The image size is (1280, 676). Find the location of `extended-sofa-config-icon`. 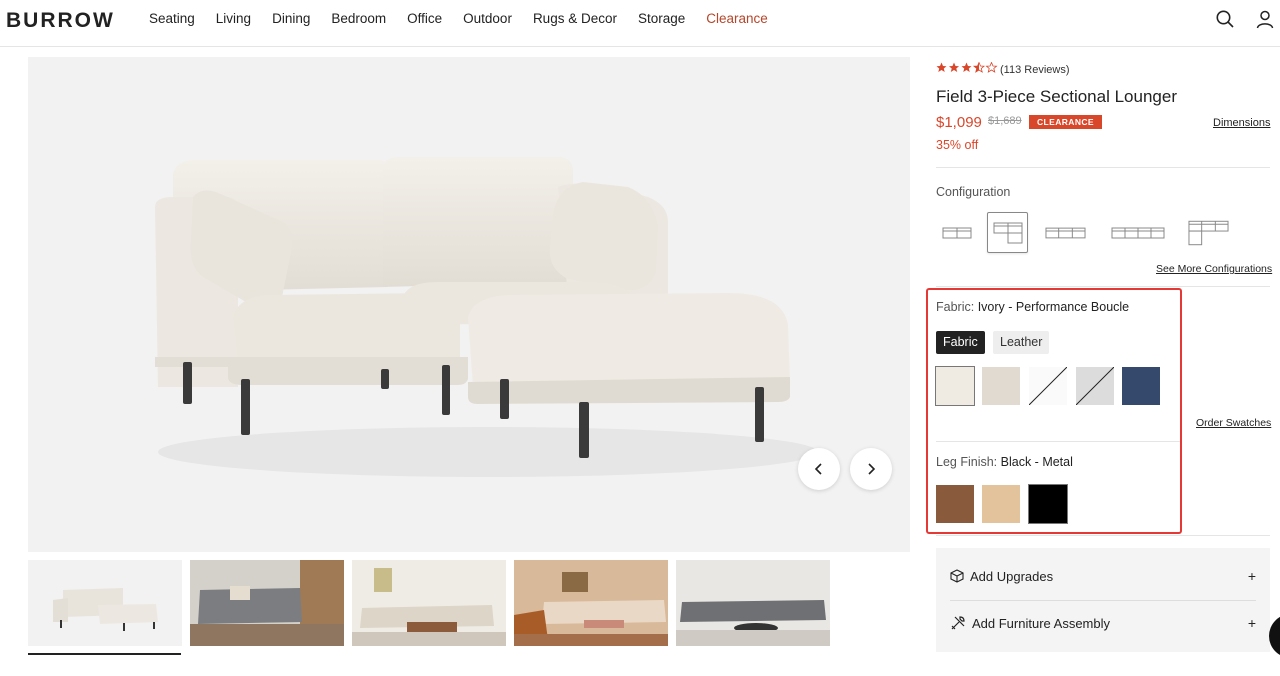

extended-sofa-config-icon is located at coordinates (1138, 232).